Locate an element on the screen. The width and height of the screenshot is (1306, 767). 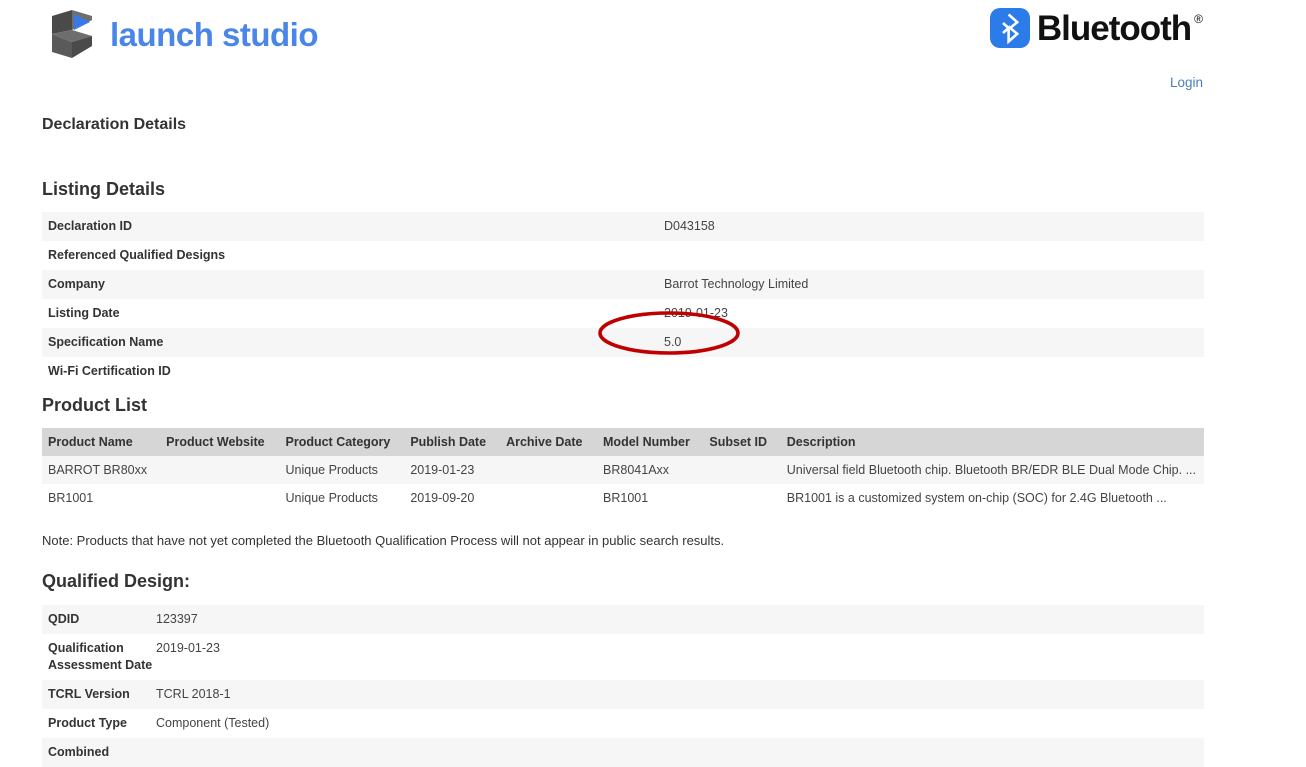
table-row: Referenced Qualified Designs is located at coordinates (623, 255).